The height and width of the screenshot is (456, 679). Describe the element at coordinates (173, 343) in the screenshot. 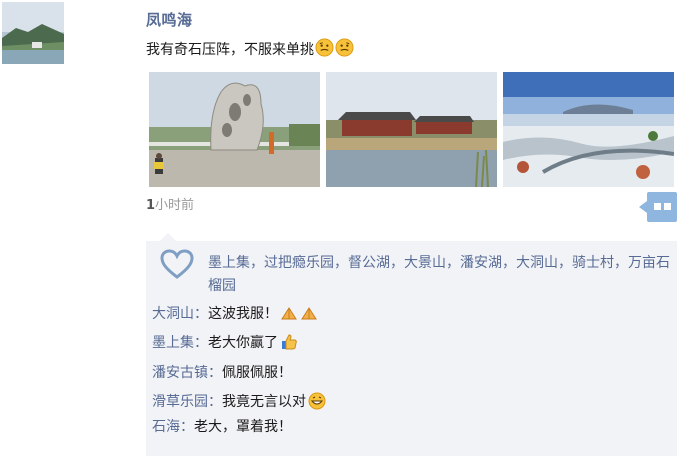

I see `comment-author: 墨上集` at that location.